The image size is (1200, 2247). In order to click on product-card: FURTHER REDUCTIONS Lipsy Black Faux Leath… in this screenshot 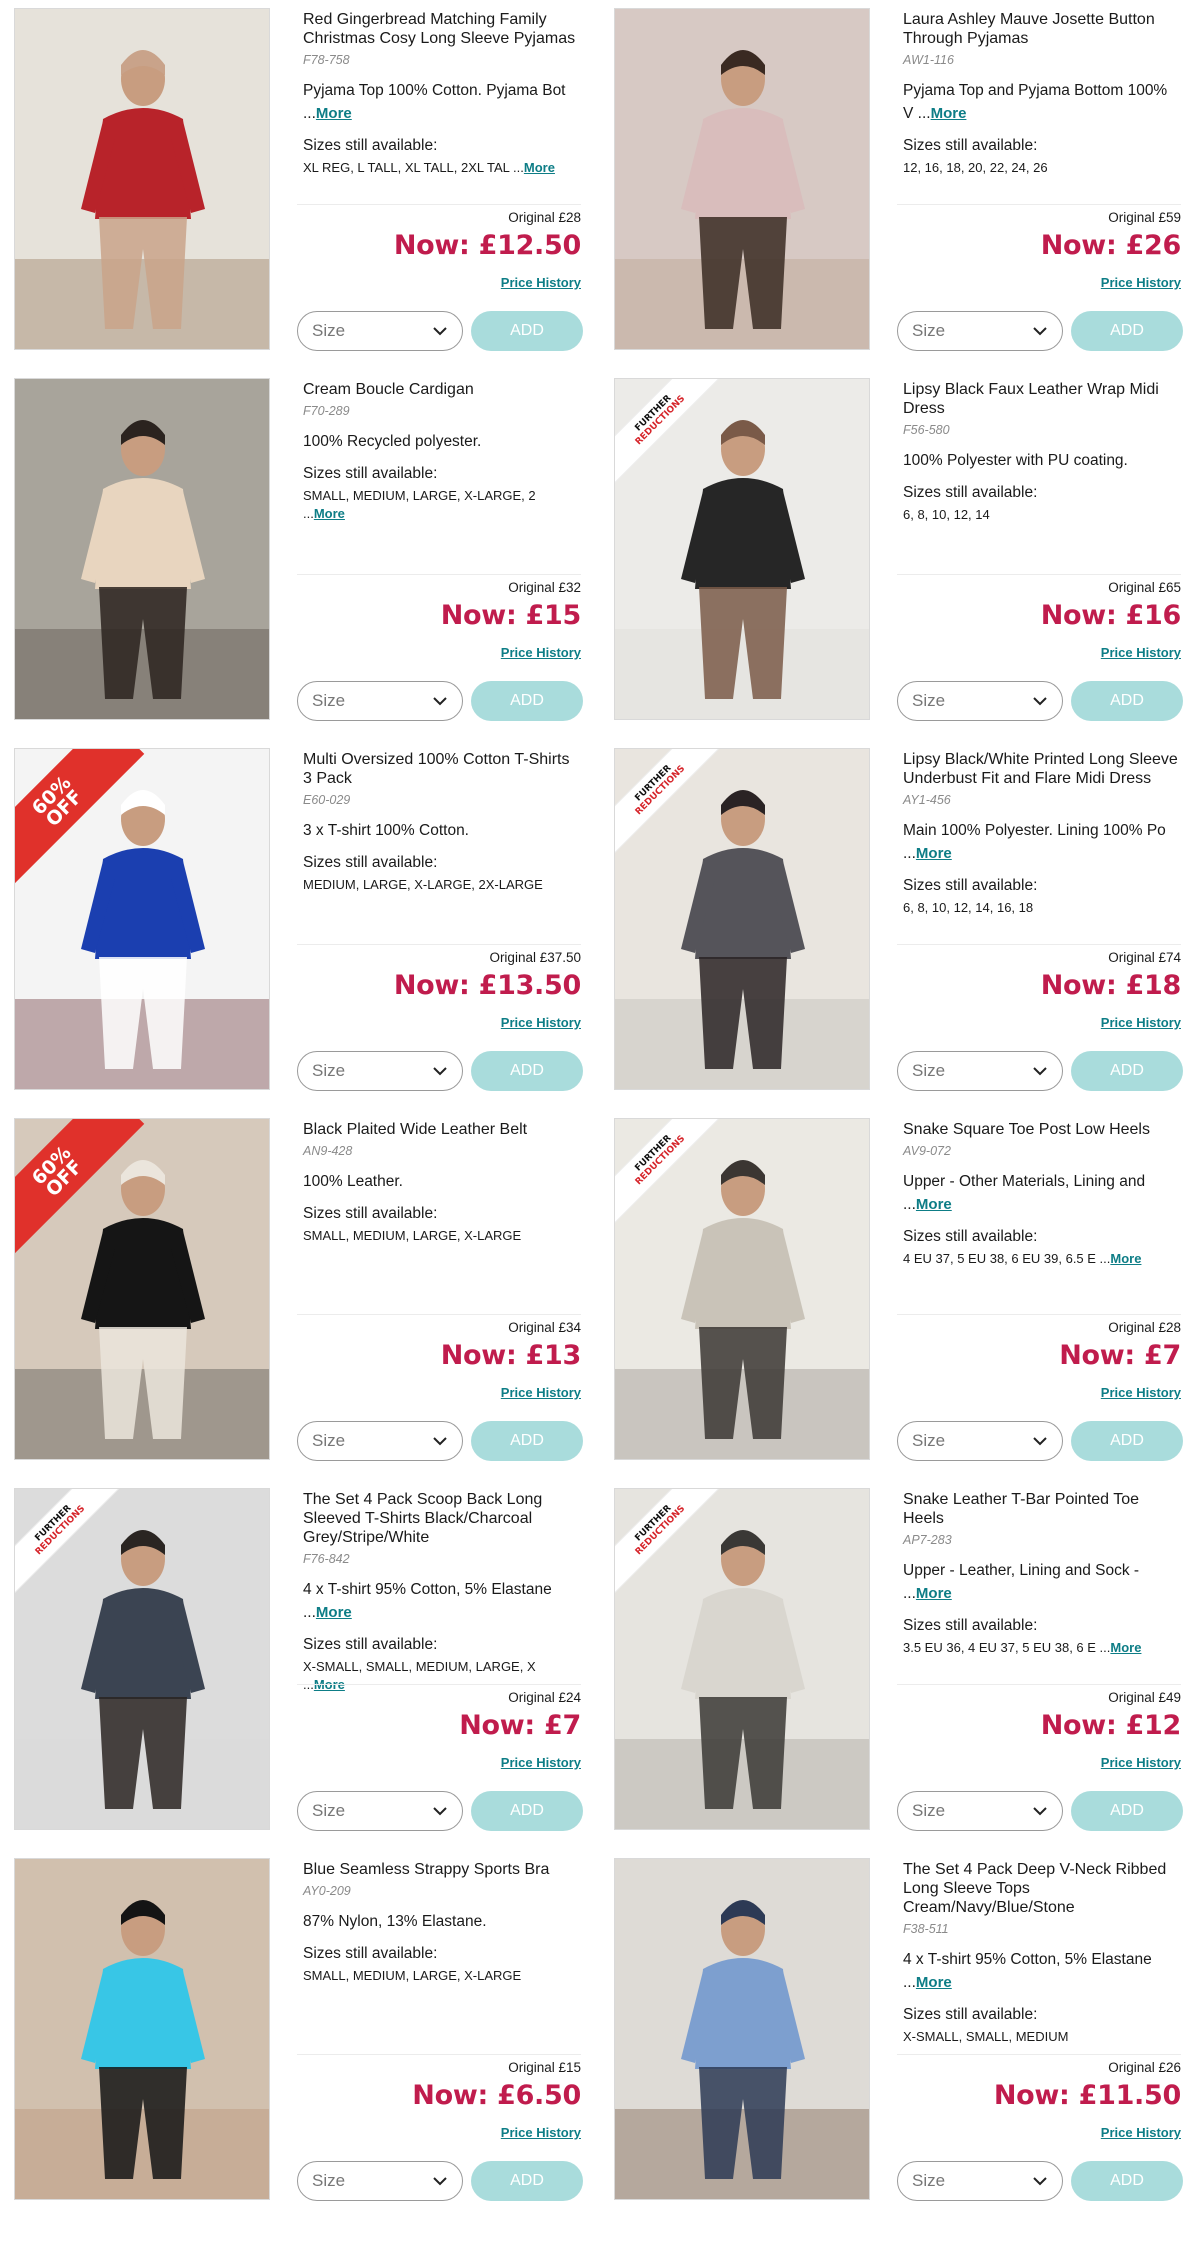, I will do `click(904, 563)`.